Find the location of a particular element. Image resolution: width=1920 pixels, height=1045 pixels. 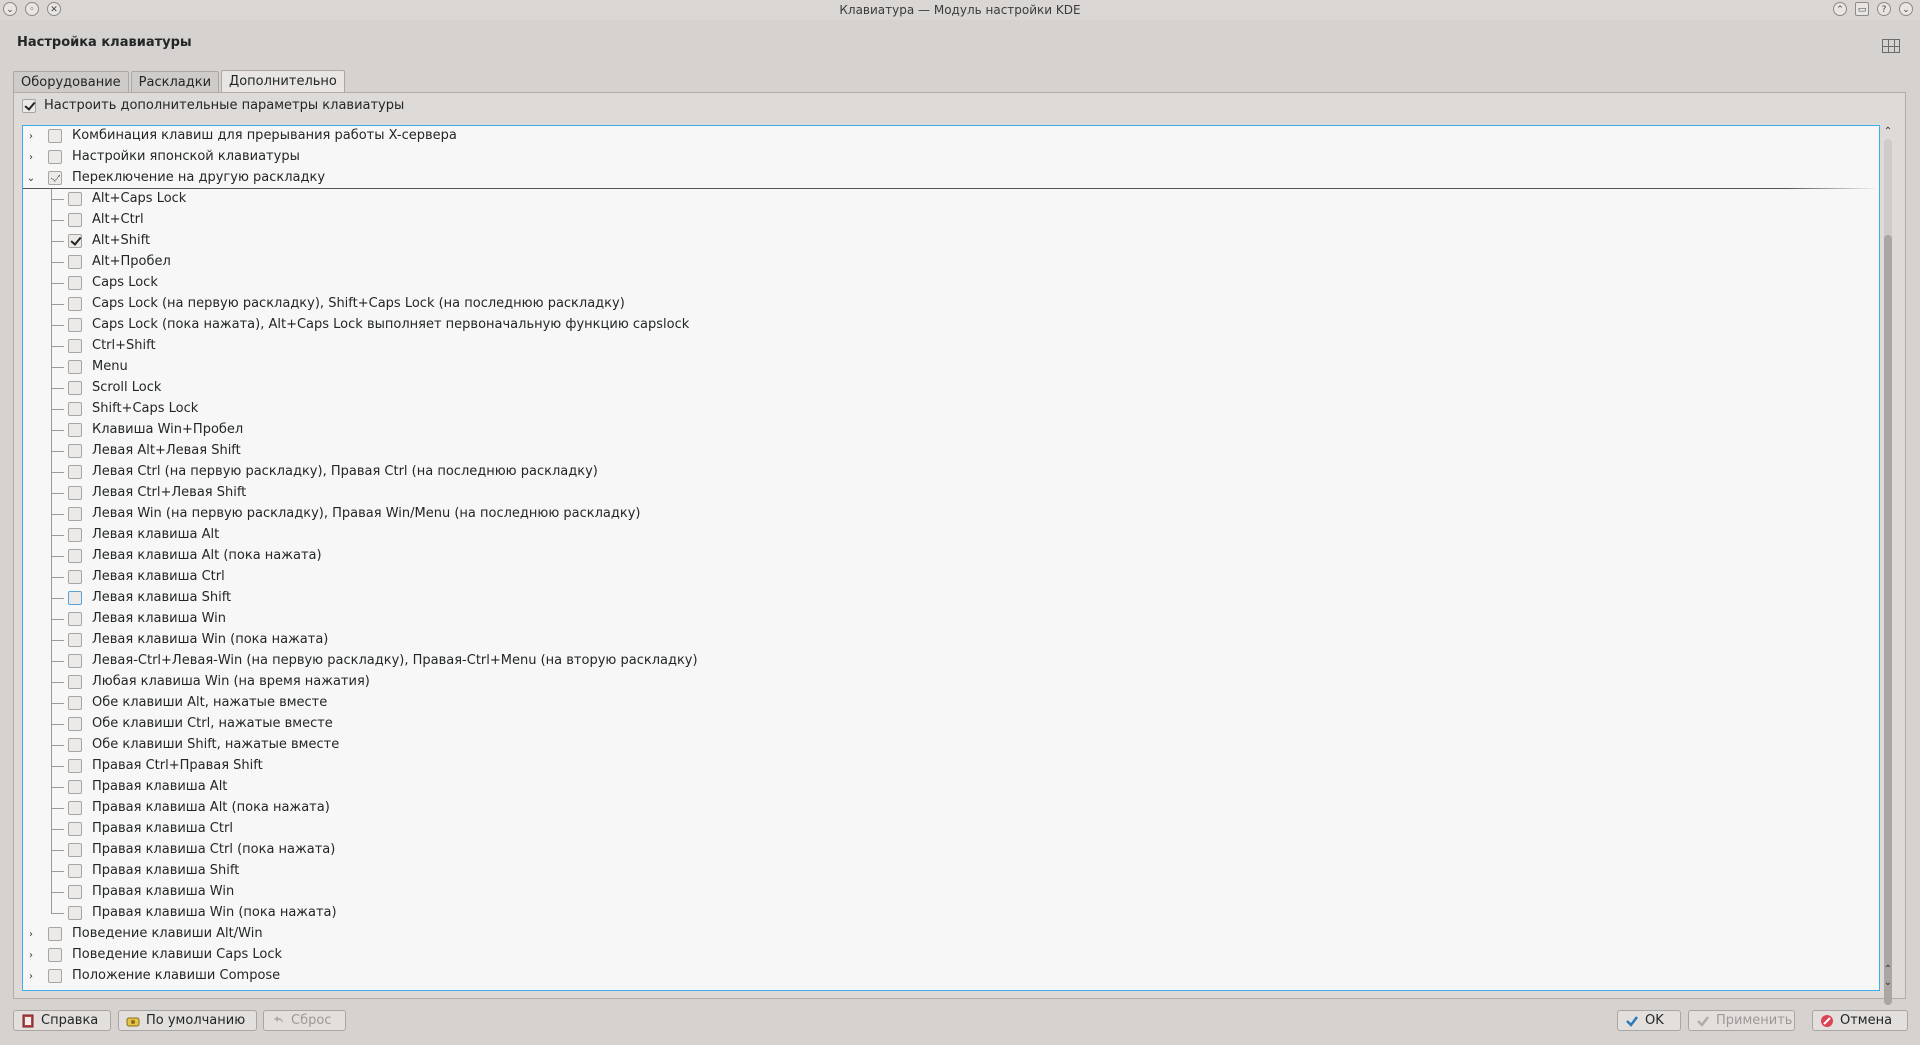

tree-option: Правая Ctrl+Правая Shift is located at coordinates (951, 766).